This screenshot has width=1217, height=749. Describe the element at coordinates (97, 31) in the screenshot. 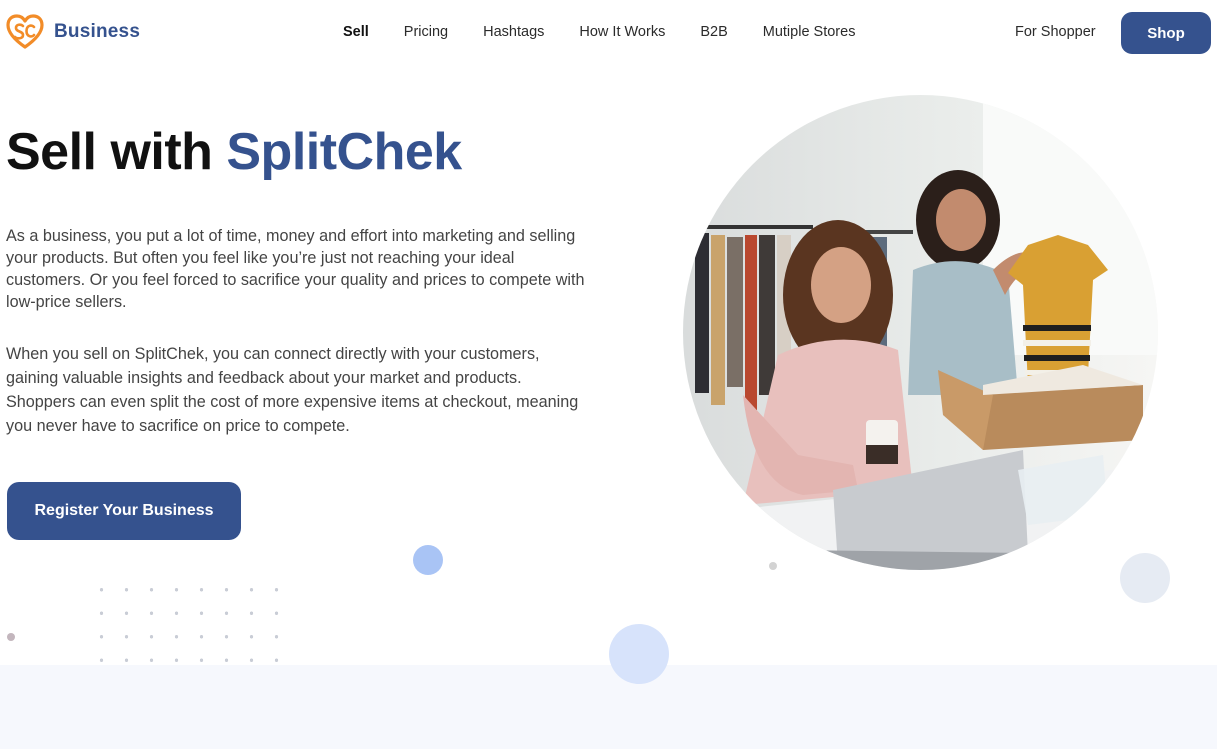

I see `brand-name: Business` at that location.